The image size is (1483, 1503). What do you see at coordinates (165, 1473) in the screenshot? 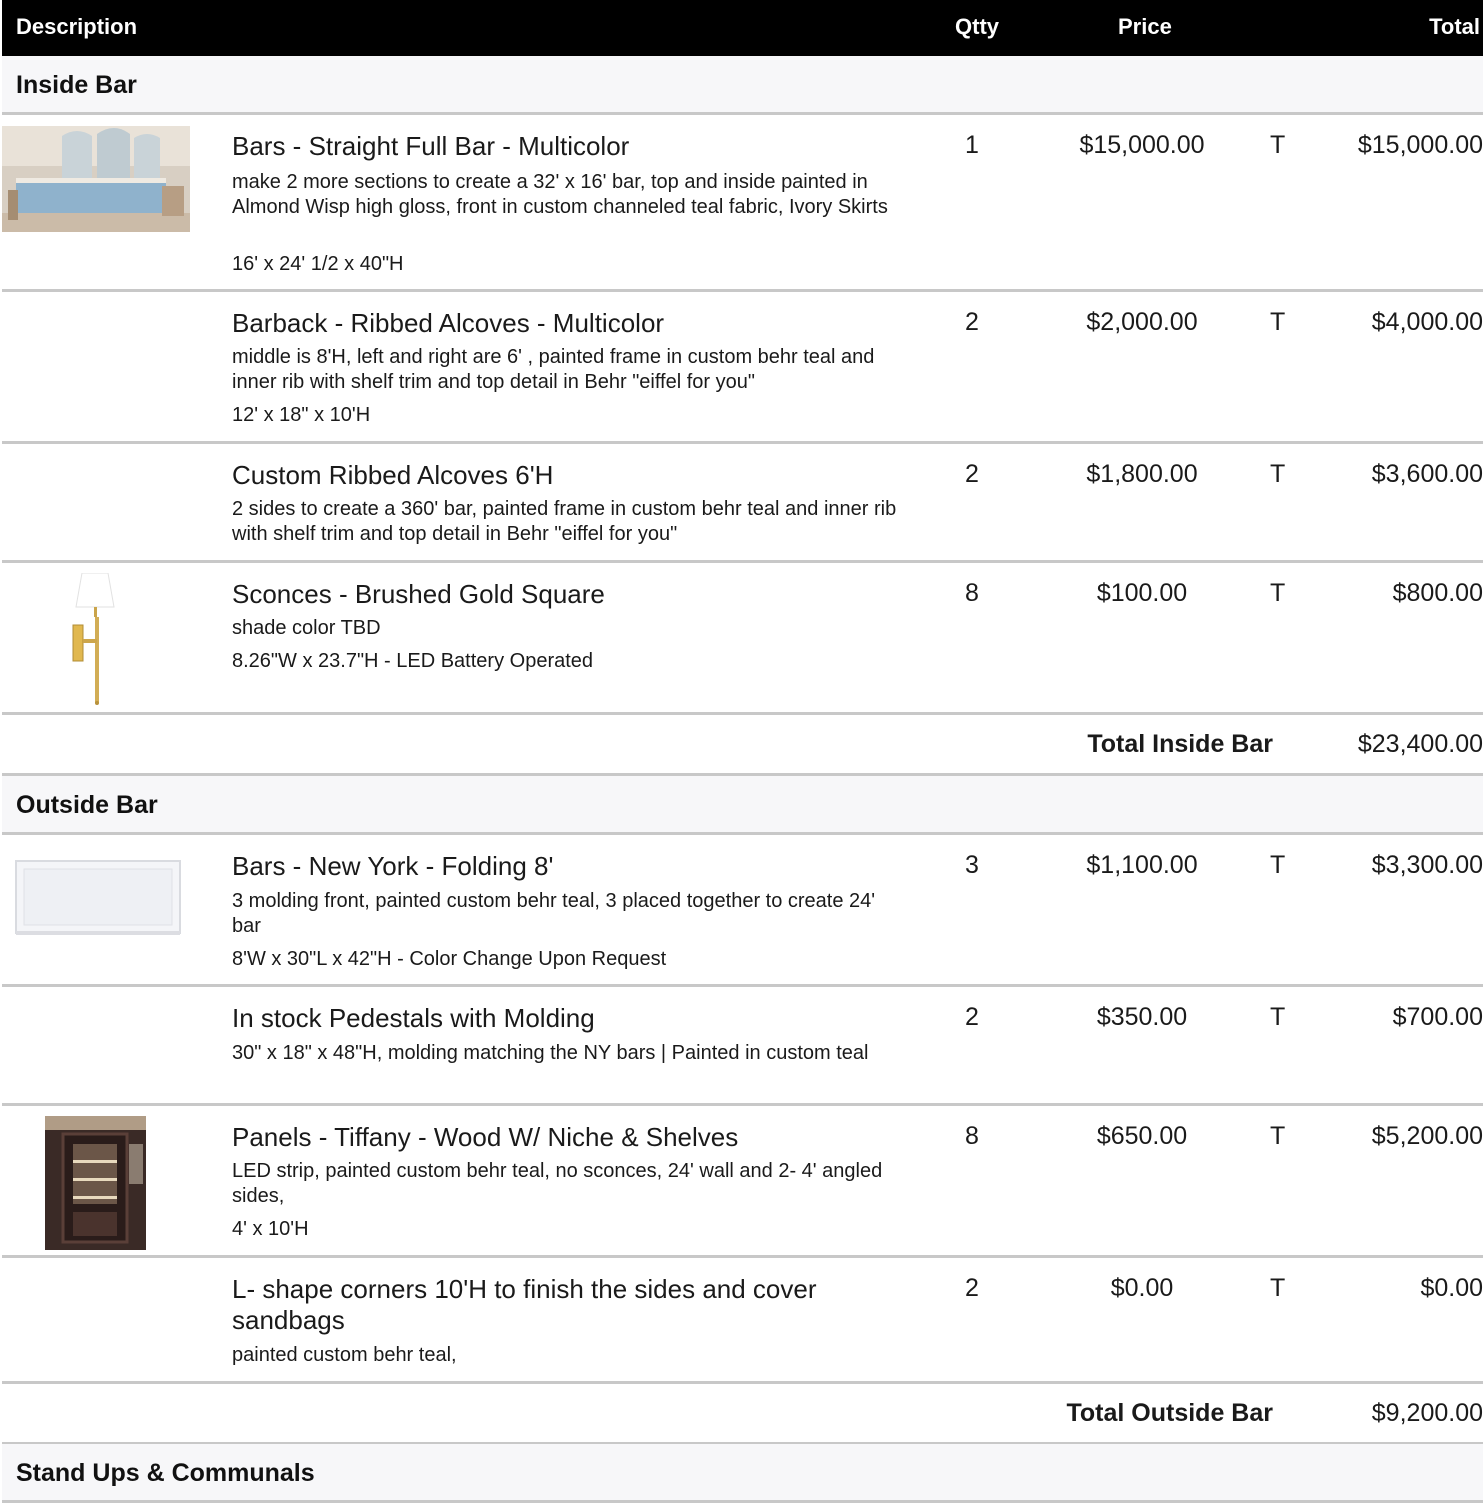
I see `section-title: Stand Ups & Communals` at bounding box center [165, 1473].